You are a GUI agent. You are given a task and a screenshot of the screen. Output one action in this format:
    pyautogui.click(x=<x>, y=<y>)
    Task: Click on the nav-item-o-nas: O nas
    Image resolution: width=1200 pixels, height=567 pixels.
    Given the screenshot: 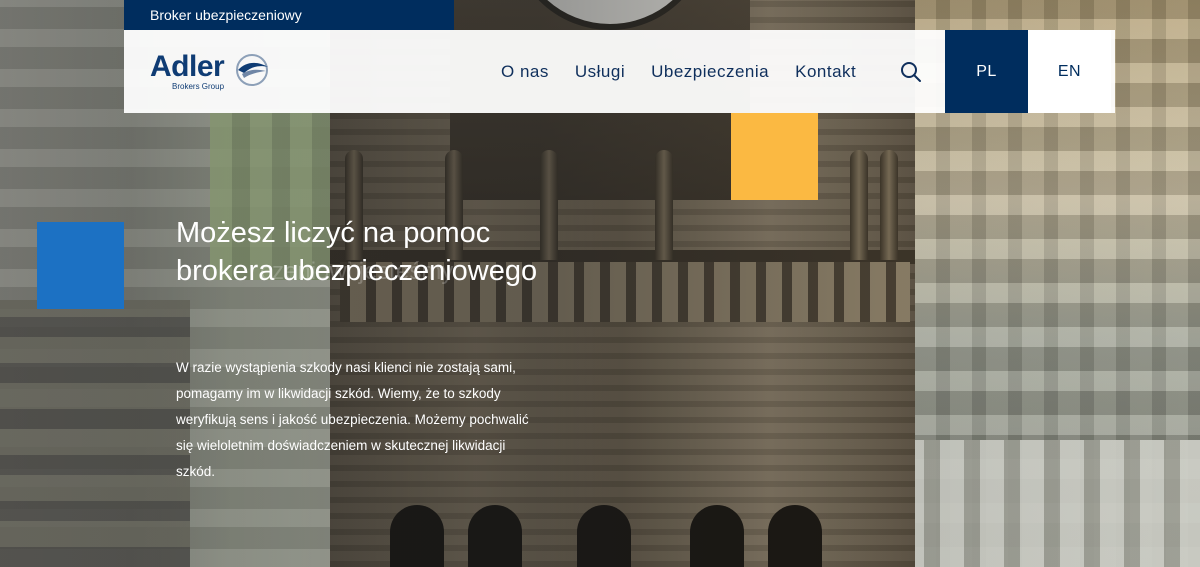 What is the action you would take?
    pyautogui.click(x=525, y=72)
    